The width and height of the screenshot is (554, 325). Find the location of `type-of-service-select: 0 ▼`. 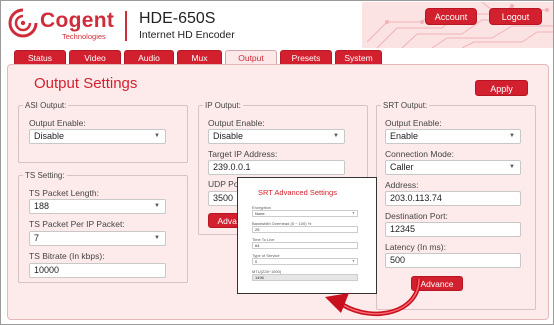

type-of-service-select: 0 ▼ is located at coordinates (305, 261).